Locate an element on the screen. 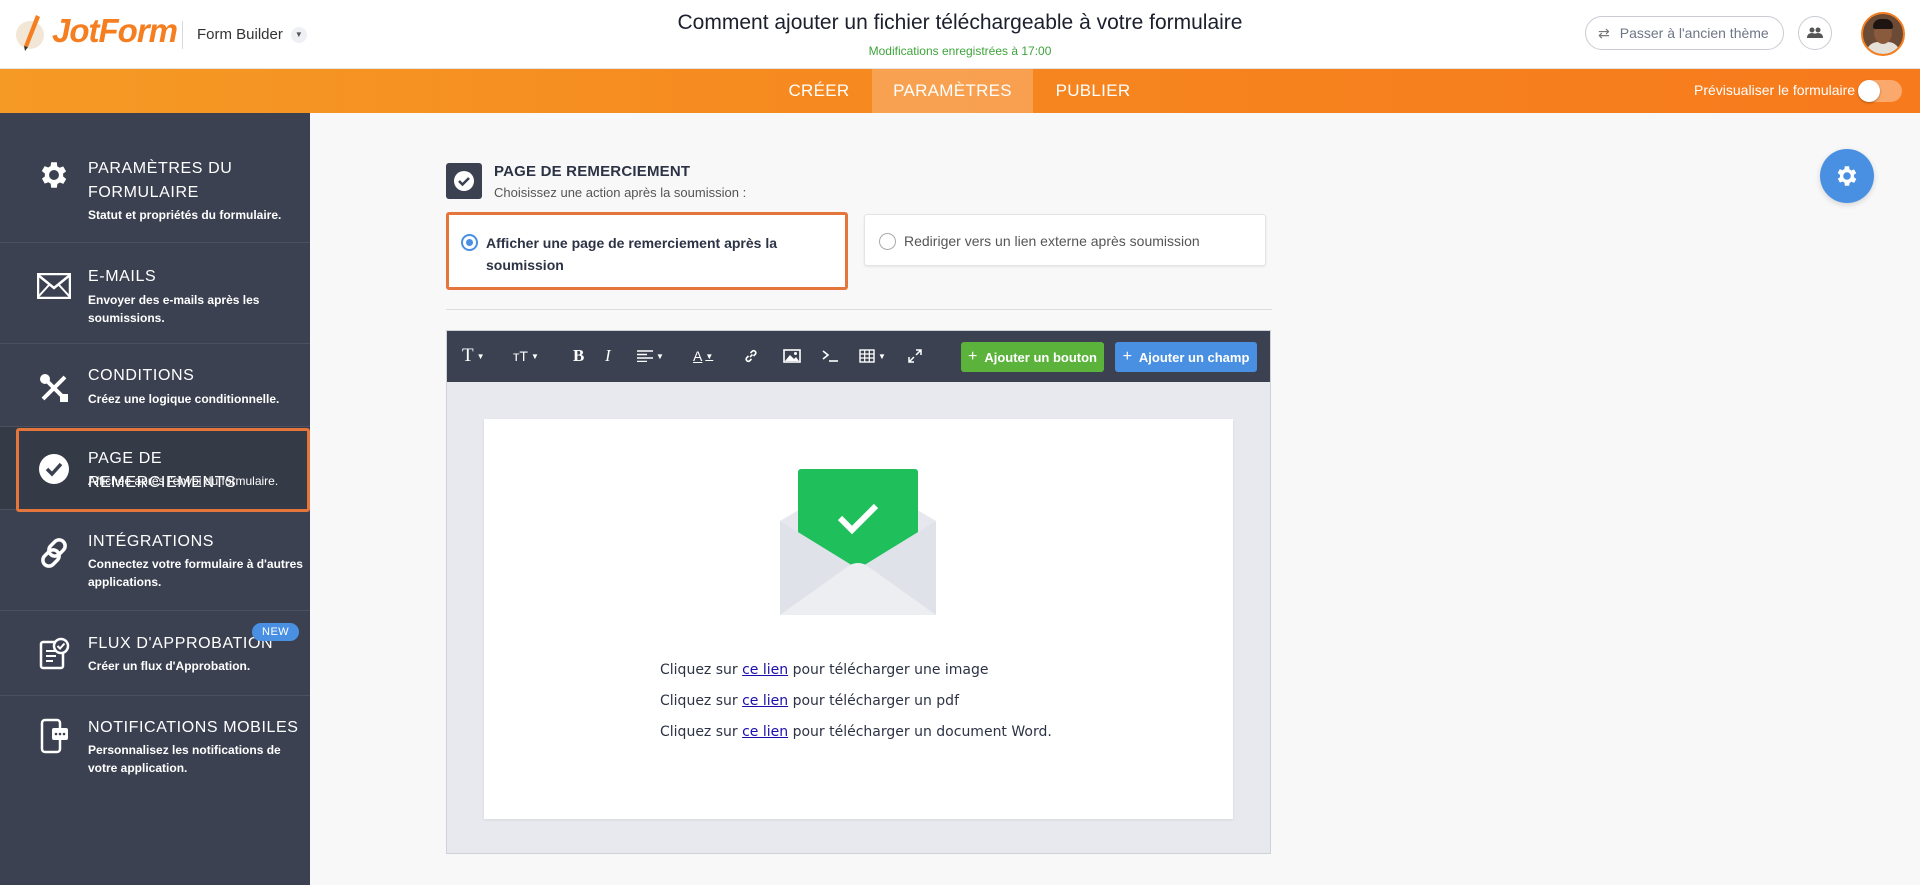 This screenshot has width=1920, height=885. sidebar-item-desc: votre application. is located at coordinates (138, 768).